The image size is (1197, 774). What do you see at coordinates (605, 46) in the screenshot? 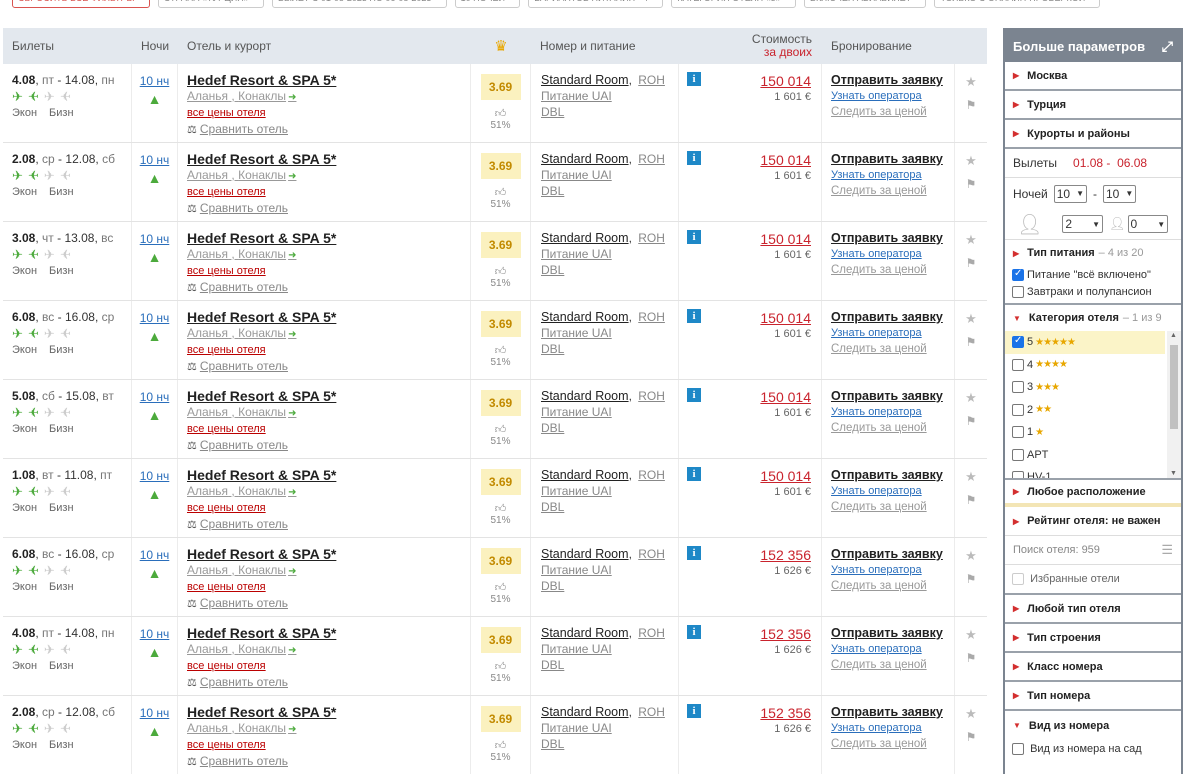
I see `header-room: Номер и питание` at bounding box center [605, 46].